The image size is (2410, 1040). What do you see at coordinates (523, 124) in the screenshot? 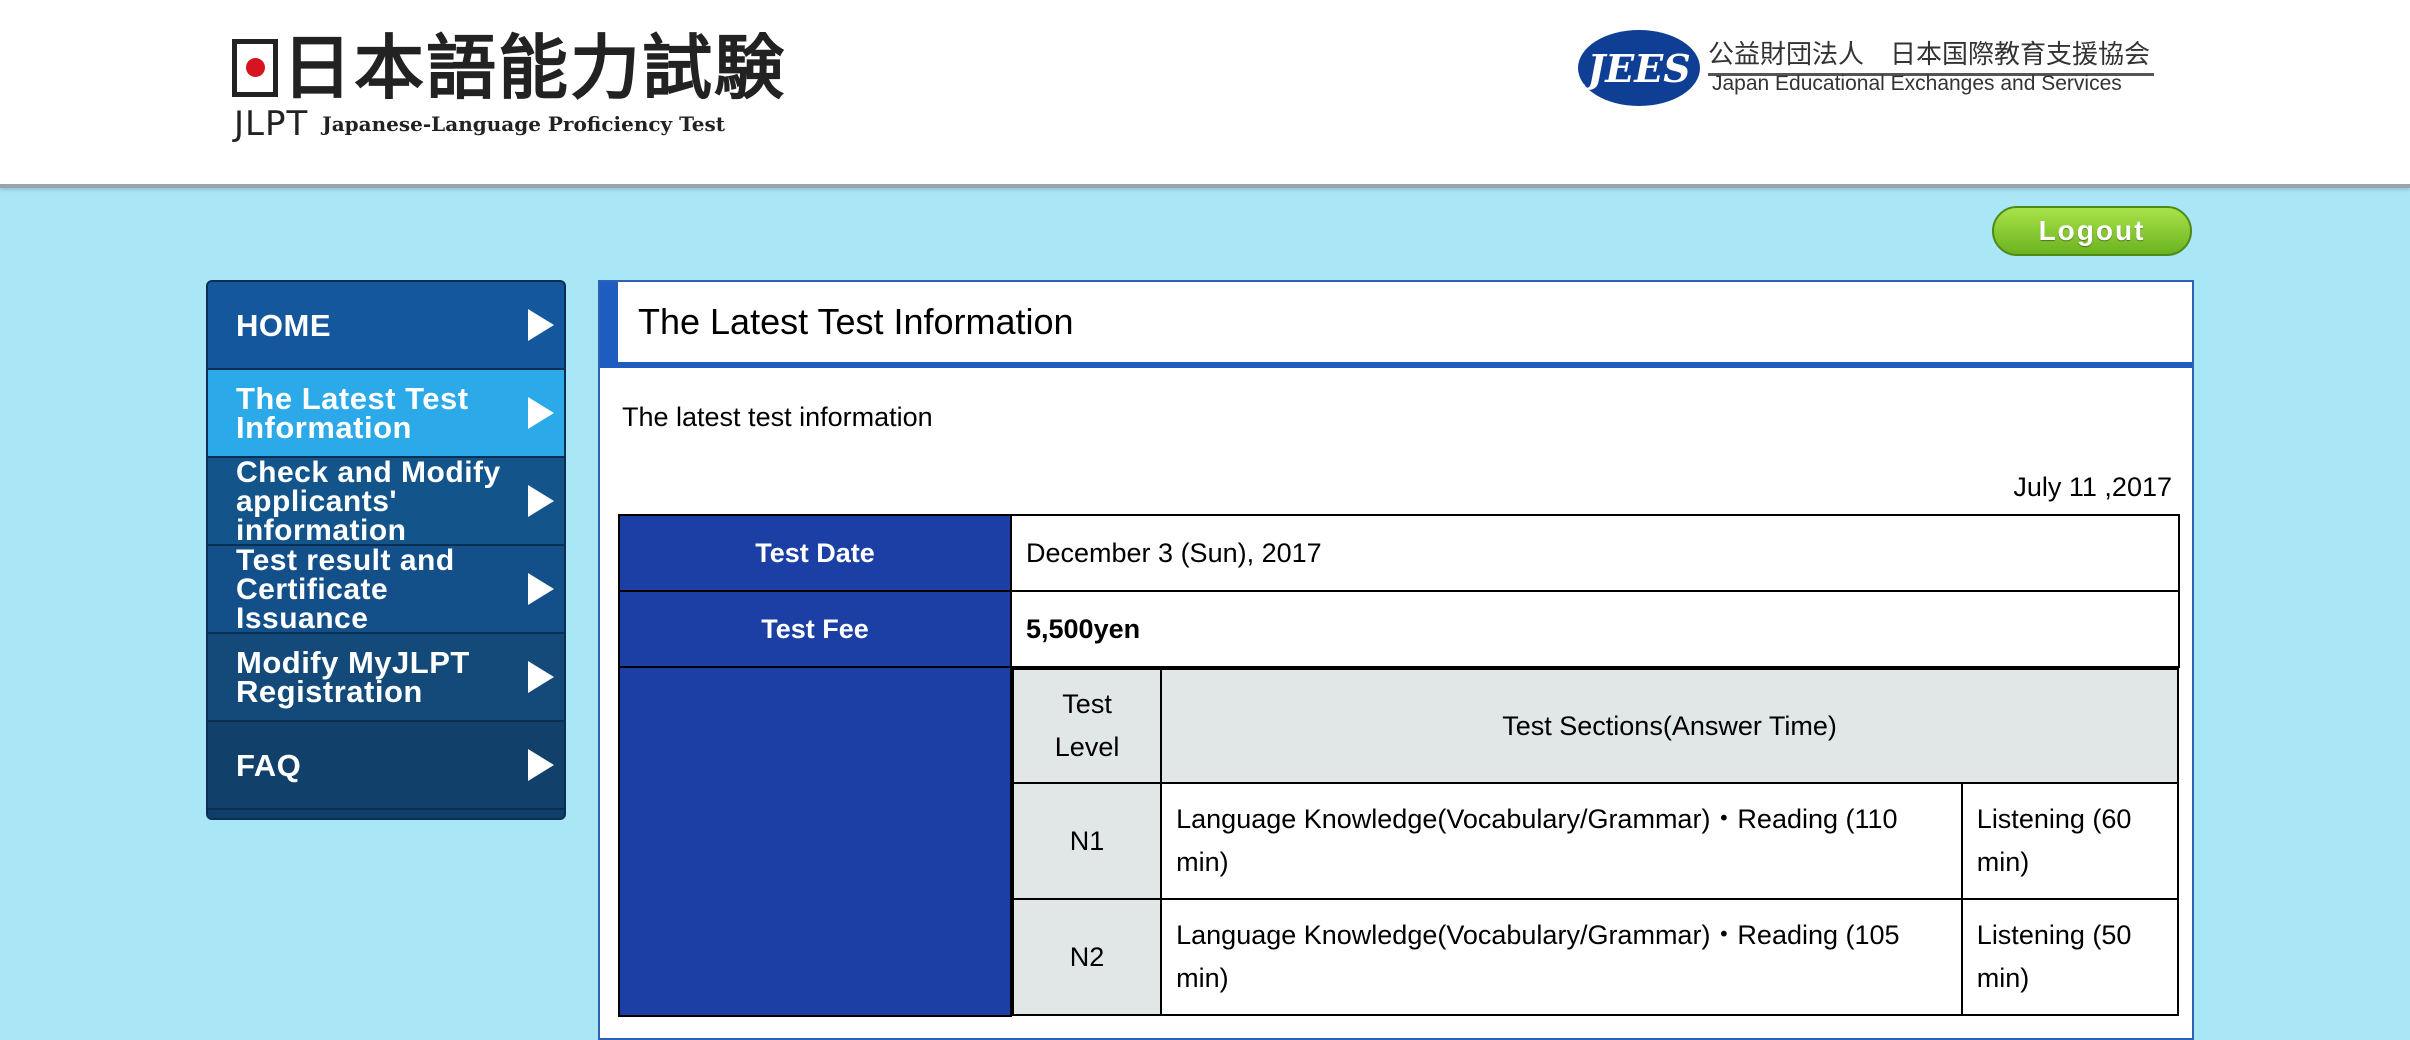
I see `logo-english: Japanese-Language Proficiency Test` at bounding box center [523, 124].